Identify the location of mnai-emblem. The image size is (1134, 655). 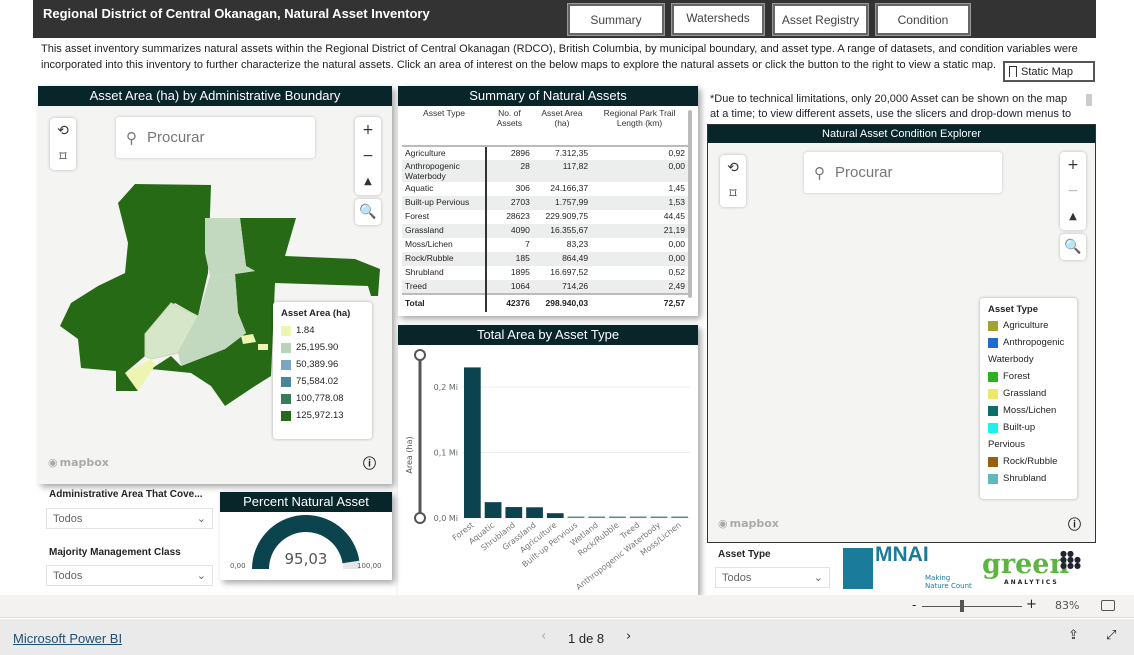
(858, 568).